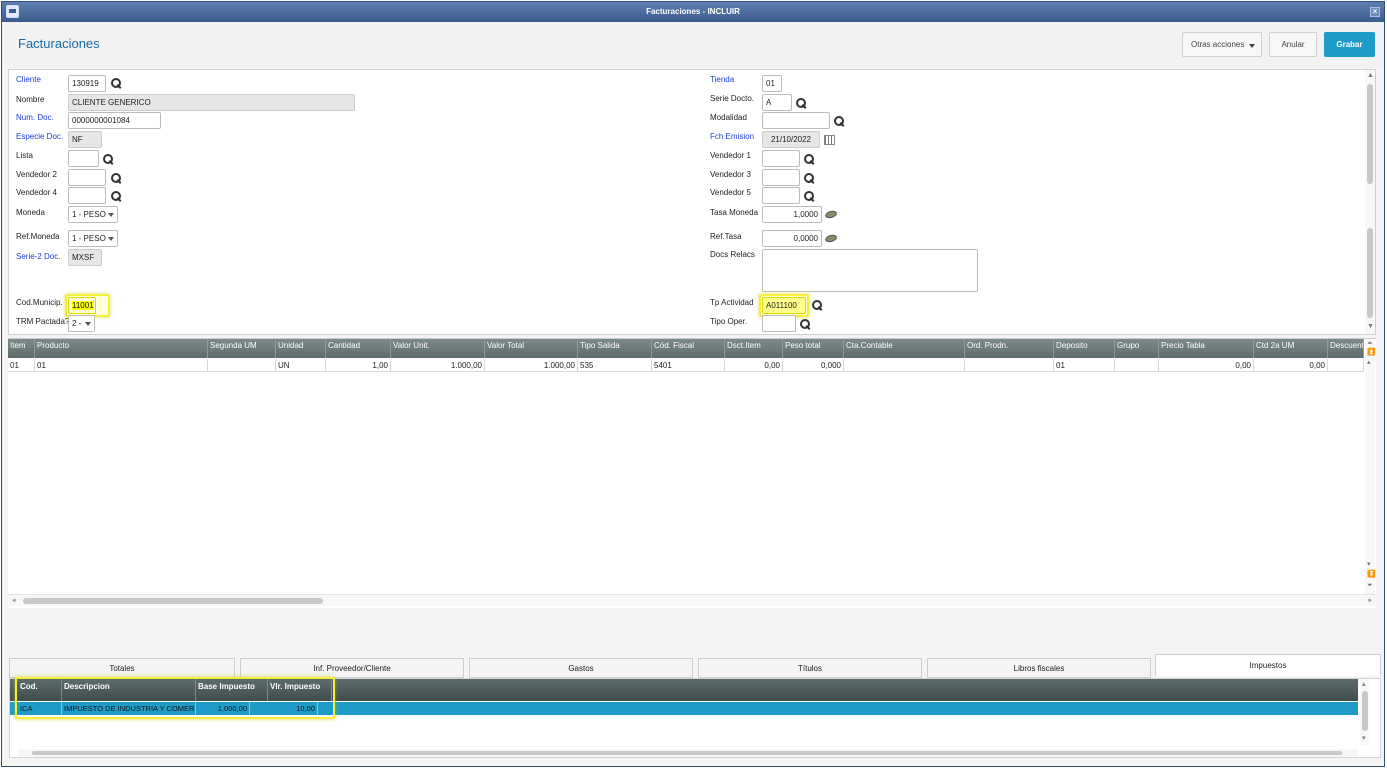  I want to click on calendar-icon, so click(829, 140).